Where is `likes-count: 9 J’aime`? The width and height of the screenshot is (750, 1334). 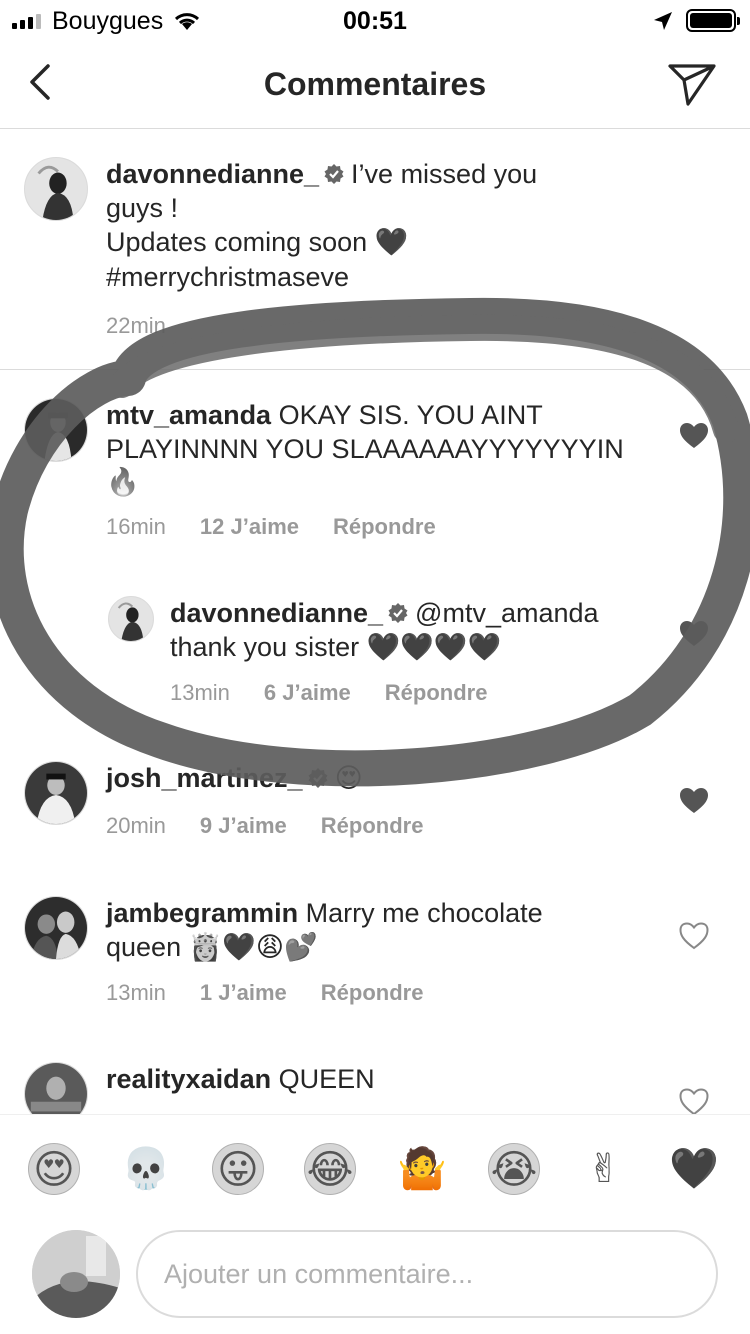
likes-count: 9 J’aime is located at coordinates (243, 826).